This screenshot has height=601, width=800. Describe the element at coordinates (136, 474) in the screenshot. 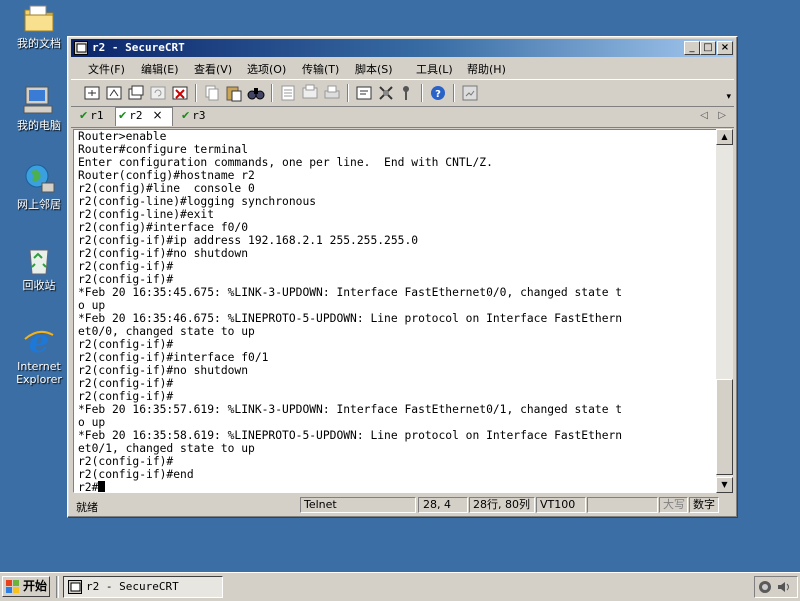

I see `terminal-line: r2(config-if)#end` at that location.